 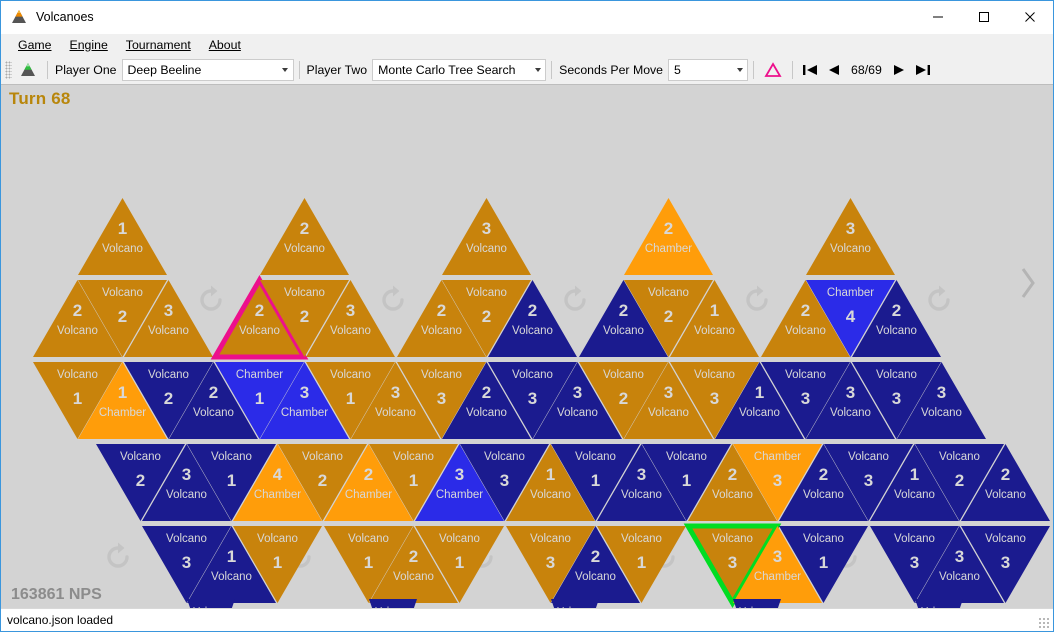 I want to click on menu-item-engine-label: Engine, so click(x=88, y=44).